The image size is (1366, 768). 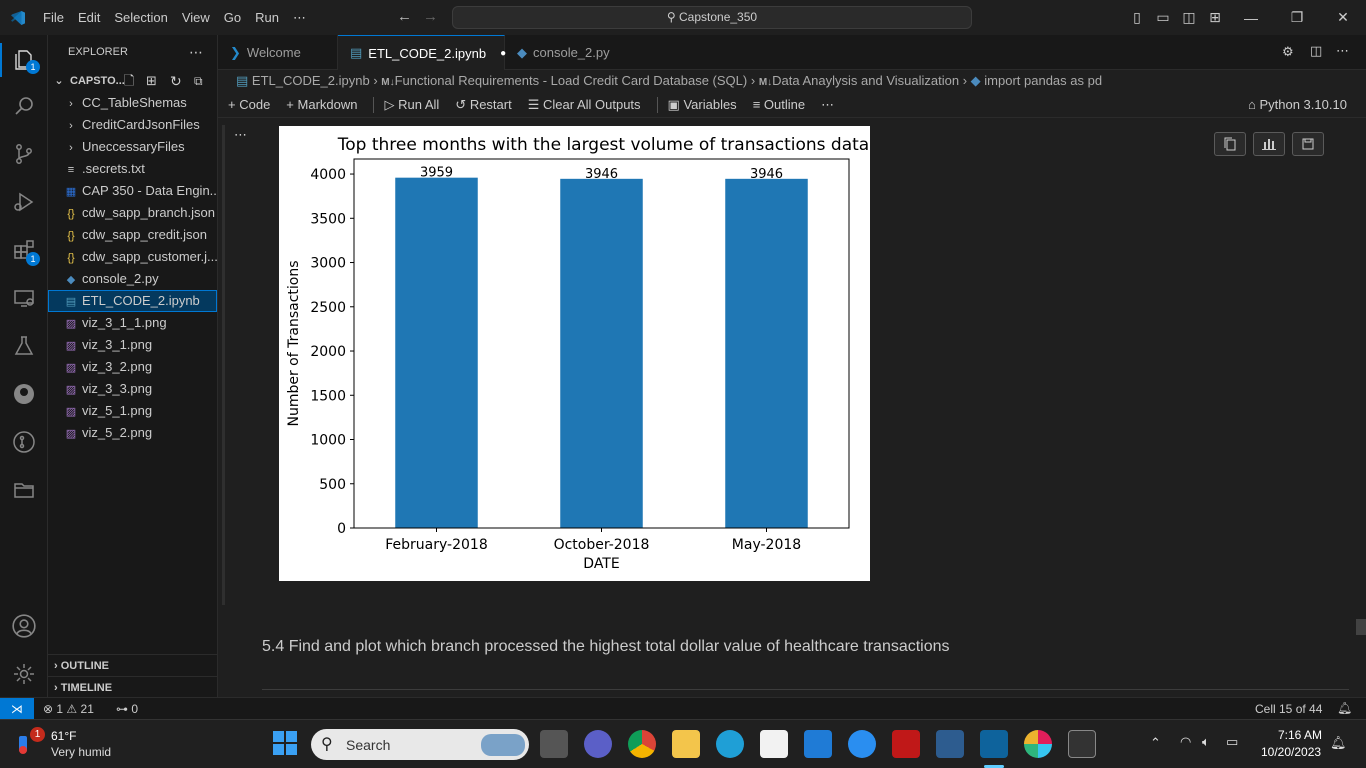 What do you see at coordinates (132, 103) in the screenshot?
I see `tree-folder: › CC_TableShemas` at bounding box center [132, 103].